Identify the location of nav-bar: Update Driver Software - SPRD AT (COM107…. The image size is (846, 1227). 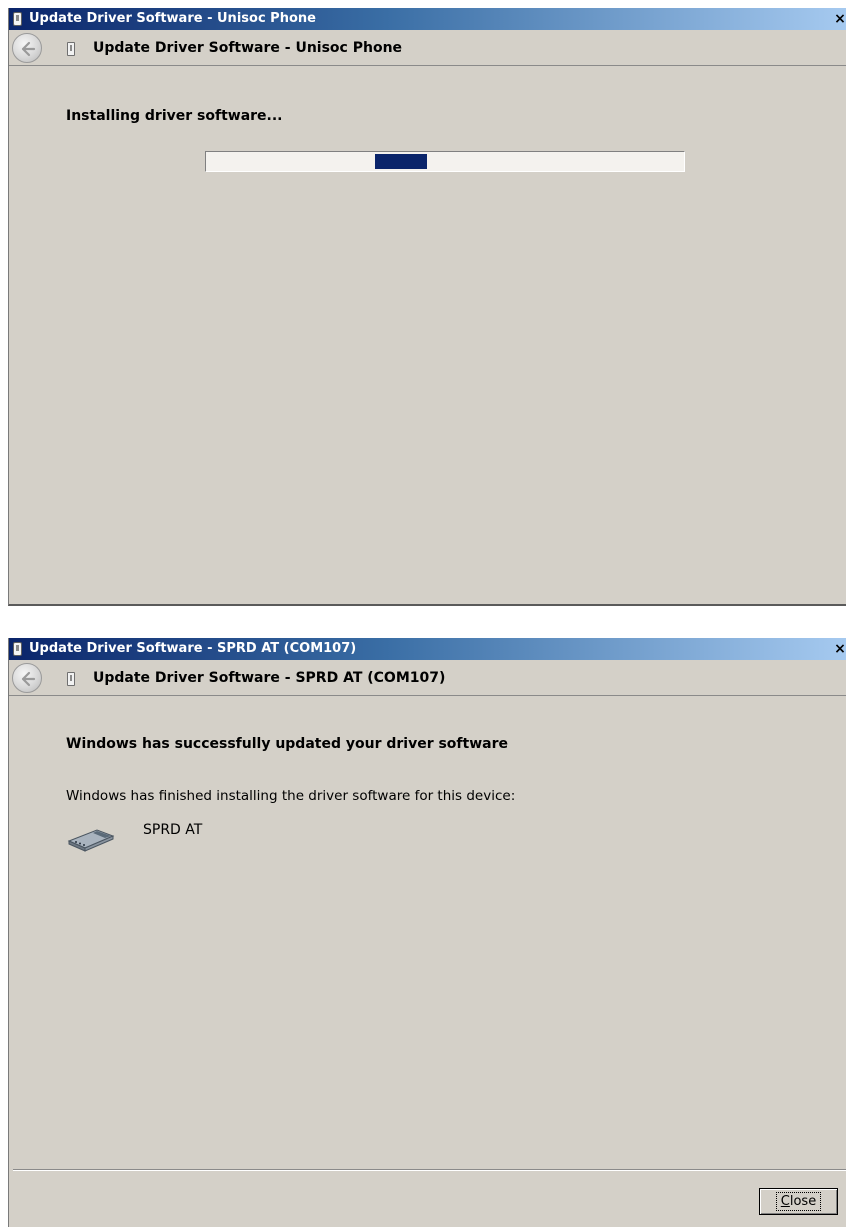
(427, 678).